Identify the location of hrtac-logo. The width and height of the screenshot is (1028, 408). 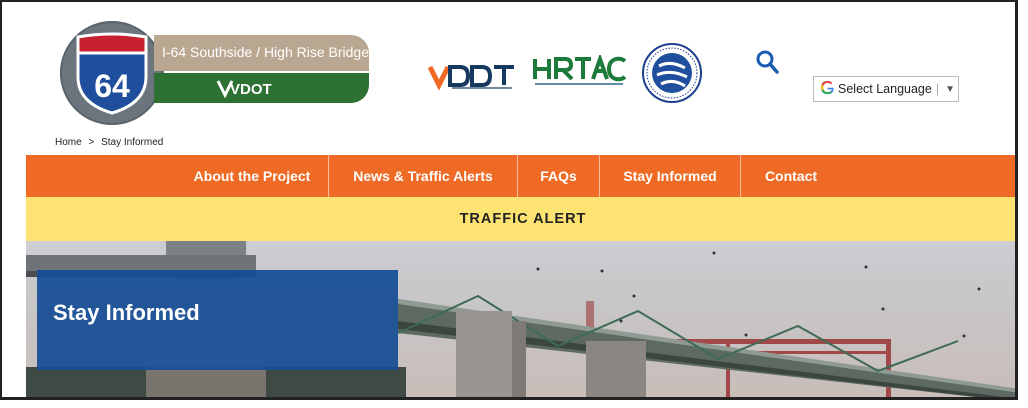
(579, 72).